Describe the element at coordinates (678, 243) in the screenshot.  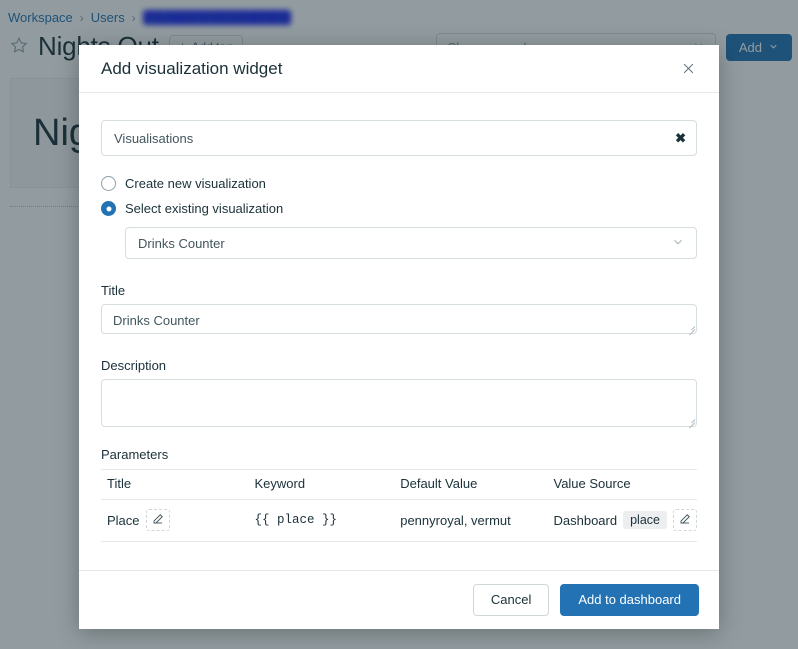
I see `chevron-down-icon` at that location.